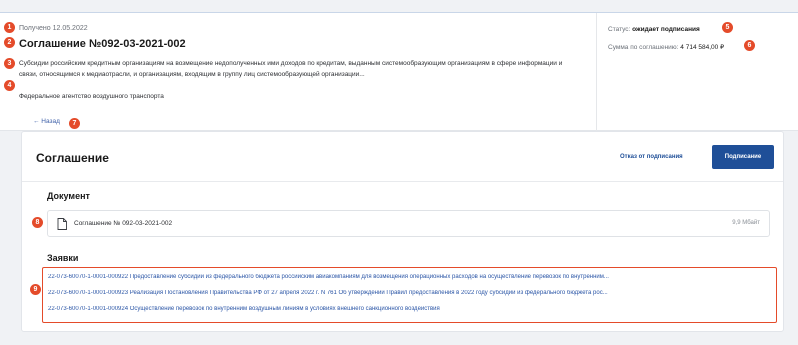 The height and width of the screenshot is (345, 798). What do you see at coordinates (9, 27) in the screenshot?
I see `marker-badge-1: 1` at bounding box center [9, 27].